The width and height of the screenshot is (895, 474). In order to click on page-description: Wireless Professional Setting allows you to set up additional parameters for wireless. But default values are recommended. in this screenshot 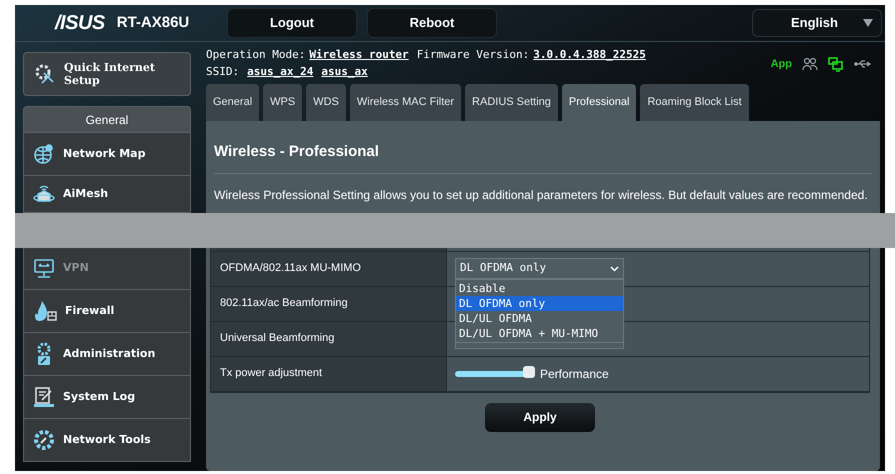, I will do `click(541, 195)`.